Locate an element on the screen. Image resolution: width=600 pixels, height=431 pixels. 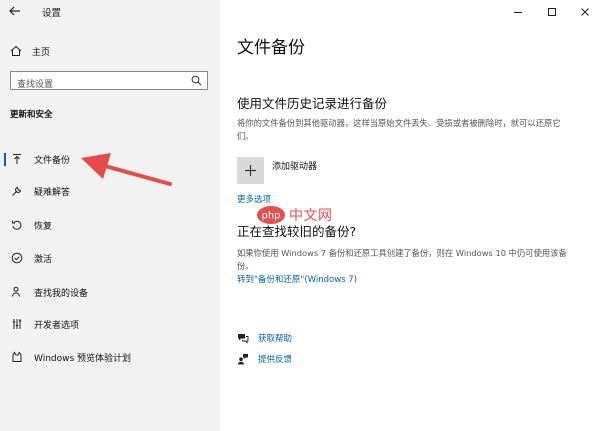
window-title: 设置 is located at coordinates (52, 13).